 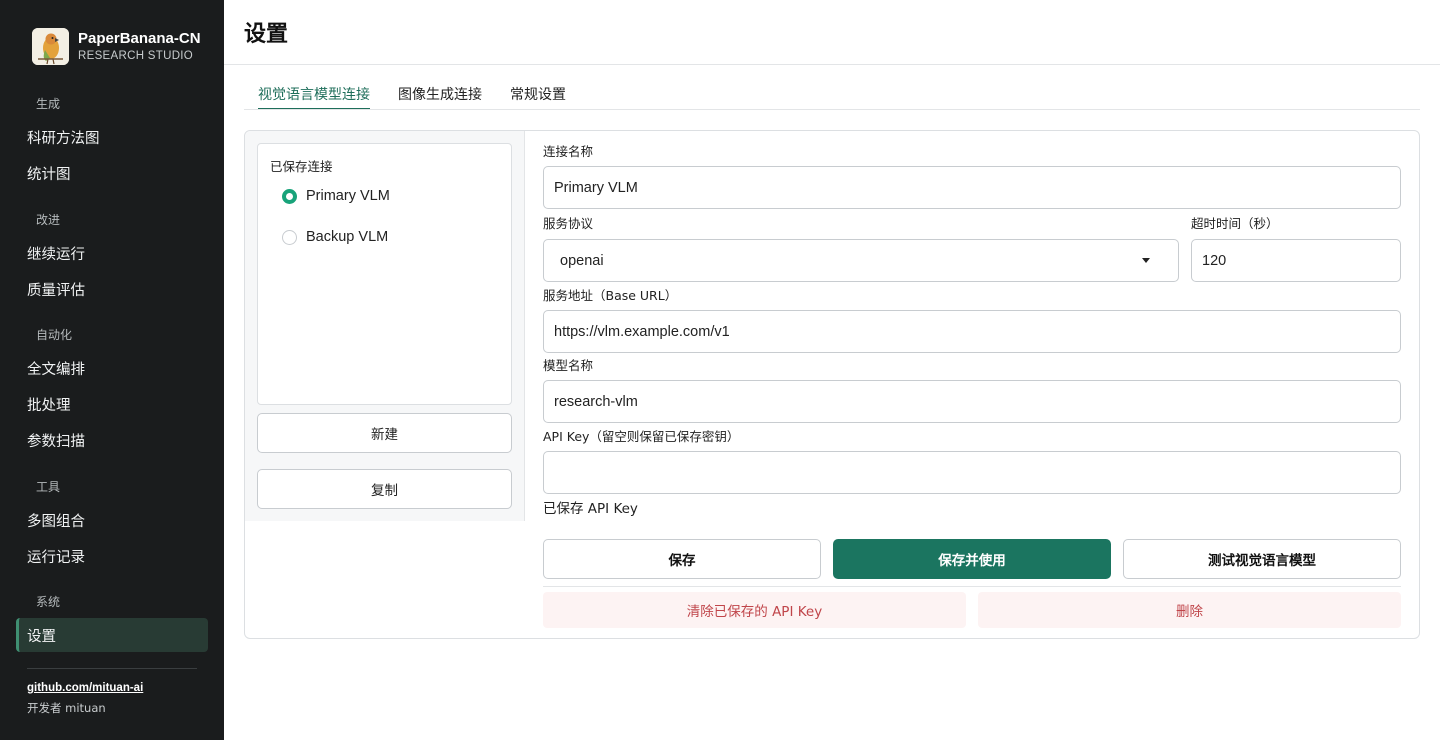 What do you see at coordinates (832, 64) in the screenshot?
I see `header-divider` at bounding box center [832, 64].